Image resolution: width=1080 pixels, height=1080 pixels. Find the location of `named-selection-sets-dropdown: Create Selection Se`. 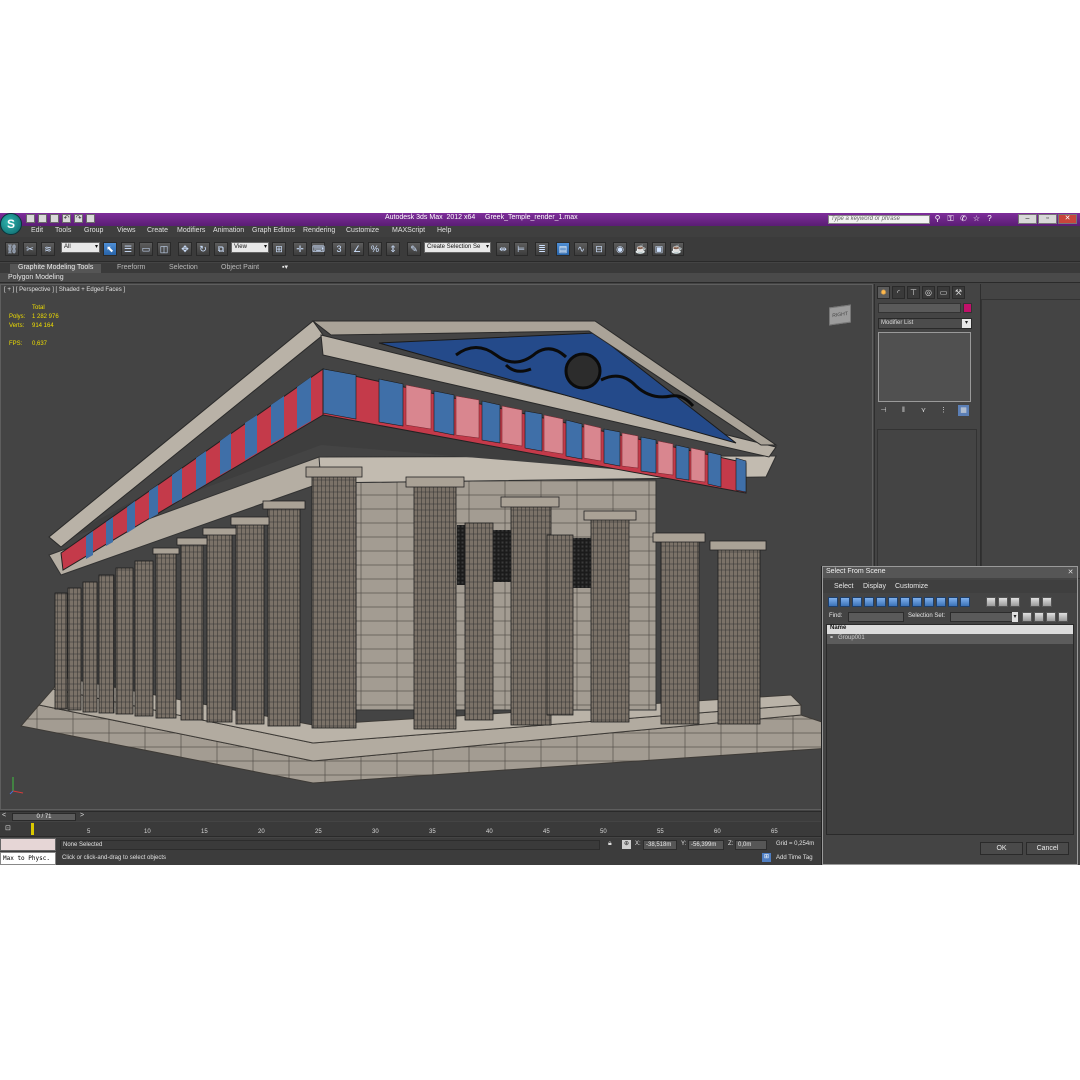

named-selection-sets-dropdown: Create Selection Se is located at coordinates (457, 247).